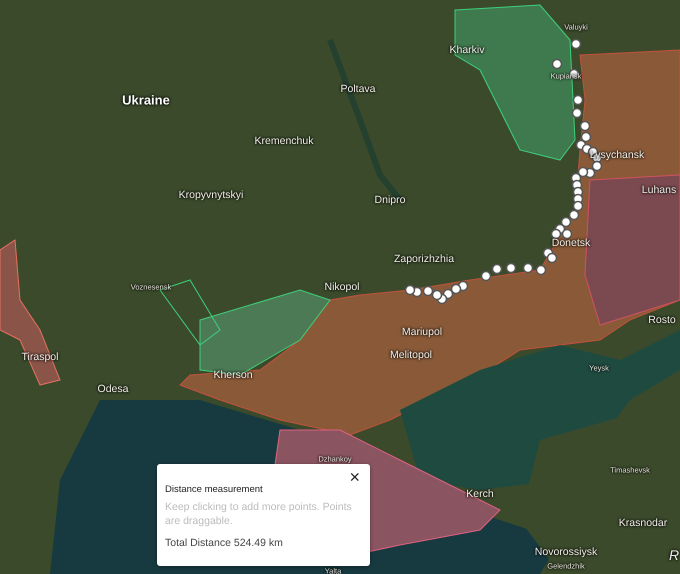 The height and width of the screenshot is (574, 680). I want to click on popup-title: Distance measurement, so click(214, 489).